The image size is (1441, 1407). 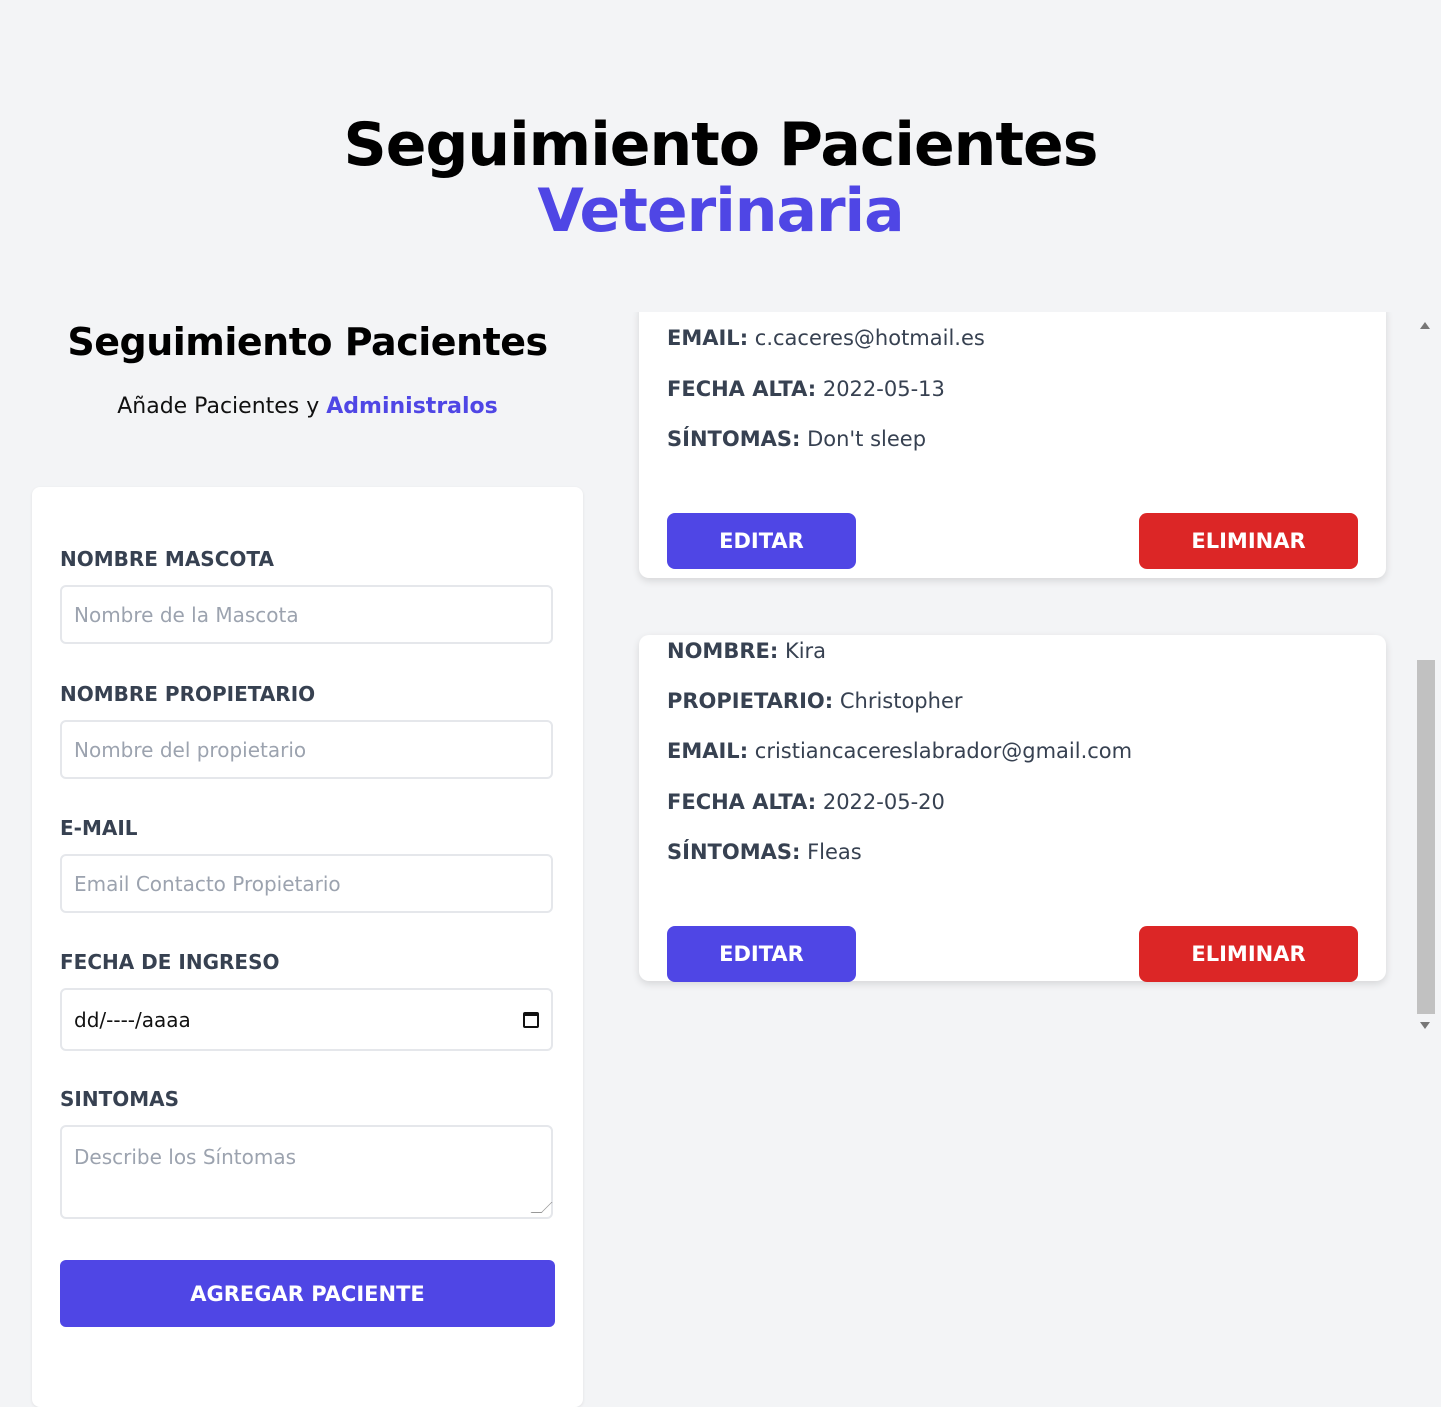 I want to click on form-subtitle: Añade Pacientes y Administralos, so click(x=307, y=406).